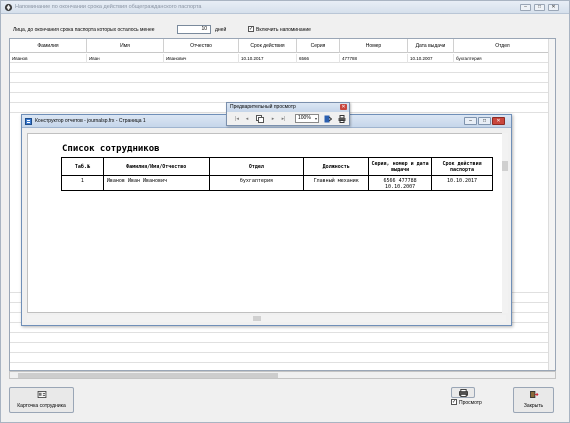 This screenshot has width=570, height=423. What do you see at coordinates (268, 46) in the screenshot?
I see `col-validity: Срок действия` at bounding box center [268, 46].